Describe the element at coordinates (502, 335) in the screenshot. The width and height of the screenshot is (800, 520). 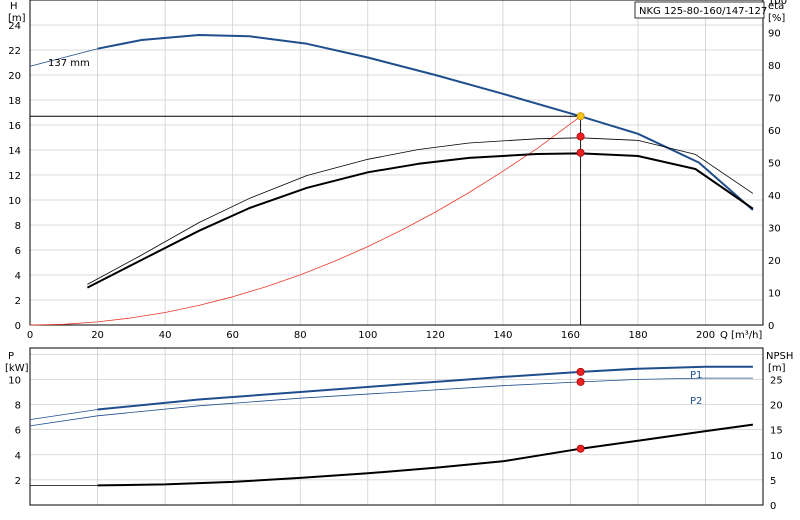
I see `x-tick-label: 140` at that location.